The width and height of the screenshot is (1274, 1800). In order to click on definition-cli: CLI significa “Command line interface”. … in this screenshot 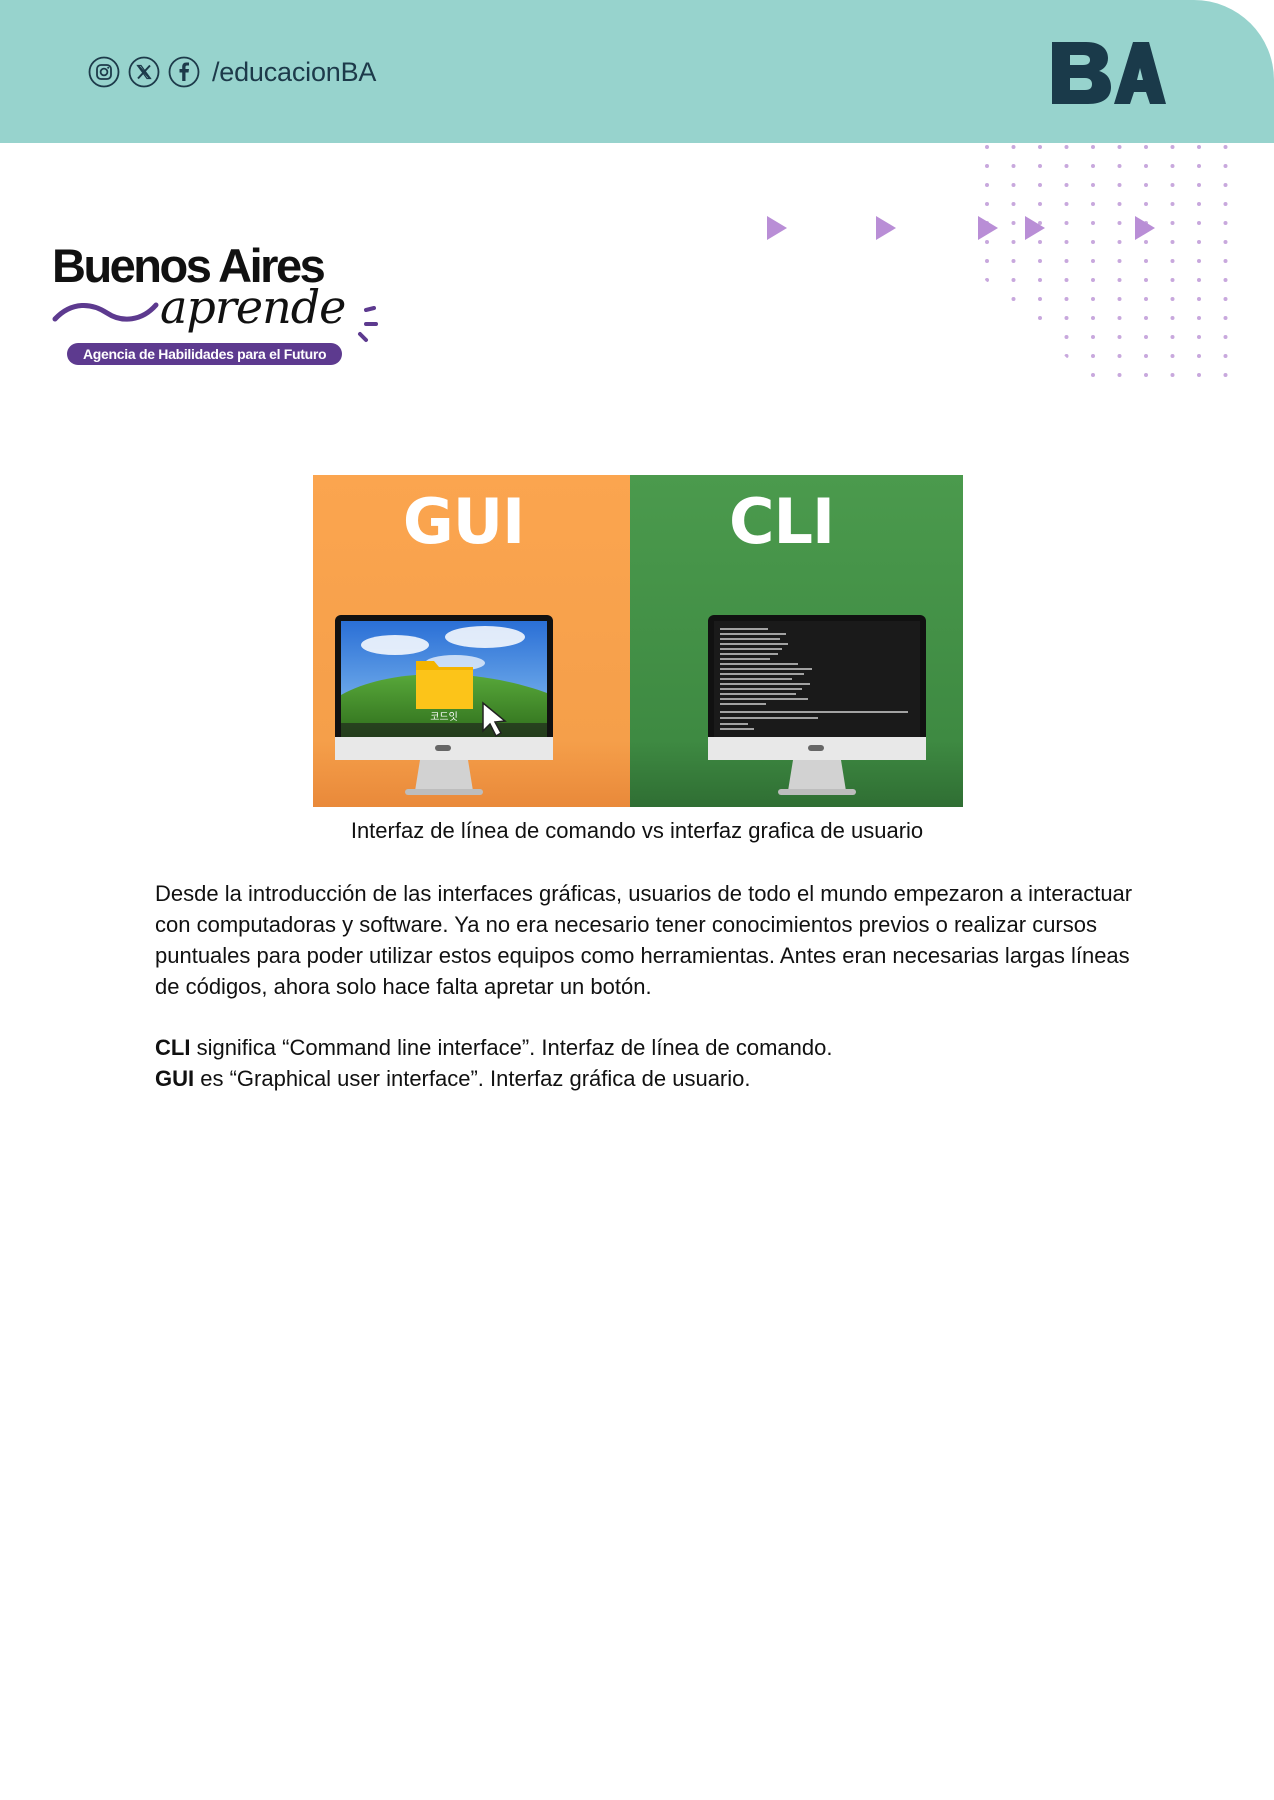, I will do `click(655, 1047)`.